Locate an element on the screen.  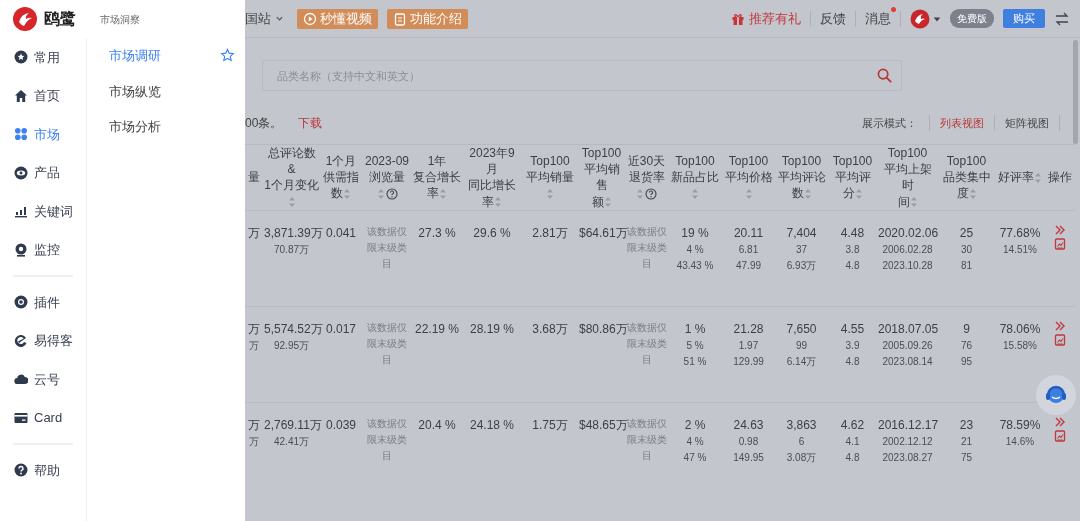
nav-item: 插件 is located at coordinates (43, 302).